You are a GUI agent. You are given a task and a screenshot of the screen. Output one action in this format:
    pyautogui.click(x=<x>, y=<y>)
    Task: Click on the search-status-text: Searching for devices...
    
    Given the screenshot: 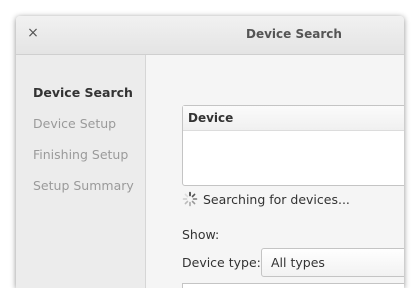 What is the action you would take?
    pyautogui.click(x=276, y=199)
    